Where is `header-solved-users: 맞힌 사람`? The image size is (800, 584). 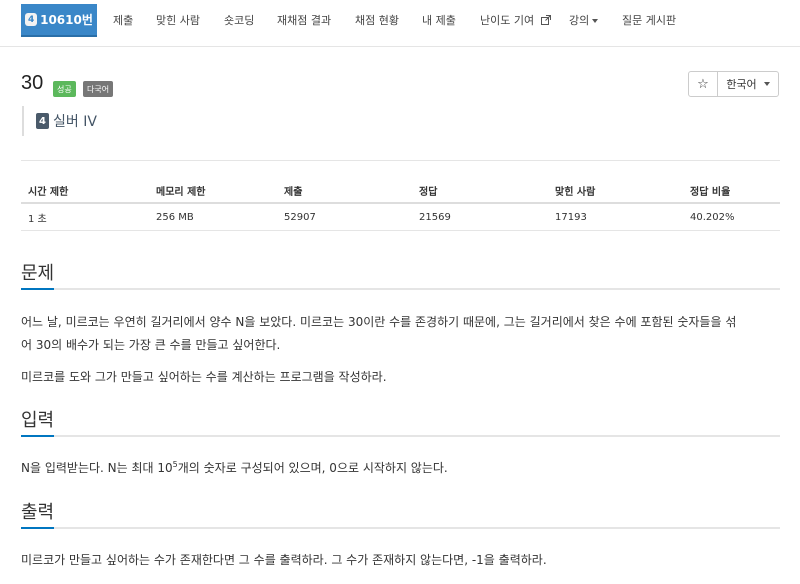 header-solved-users: 맞힌 사람 is located at coordinates (615, 191).